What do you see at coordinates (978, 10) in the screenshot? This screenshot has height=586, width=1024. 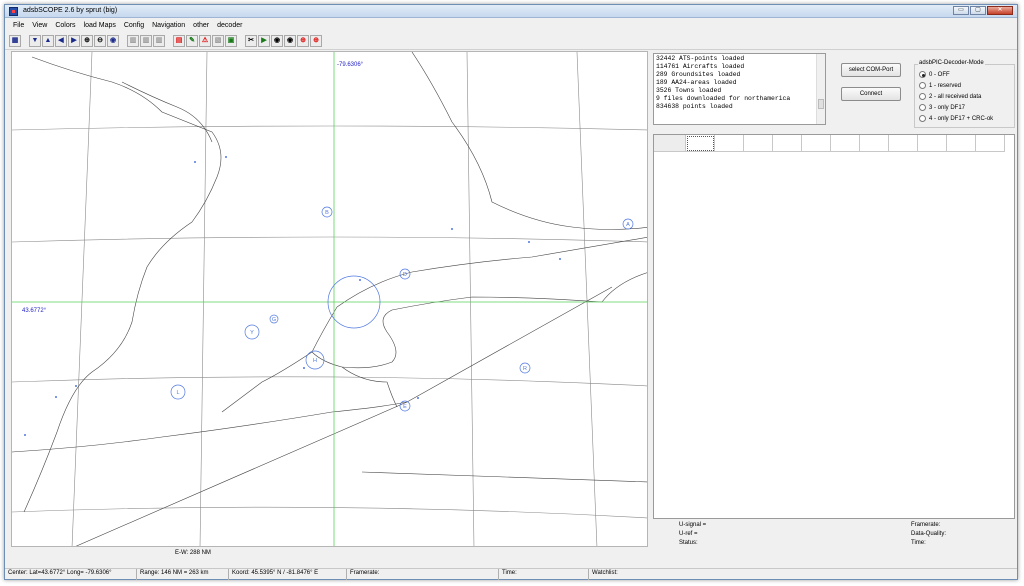 I see `maximize-button: ▢` at bounding box center [978, 10].